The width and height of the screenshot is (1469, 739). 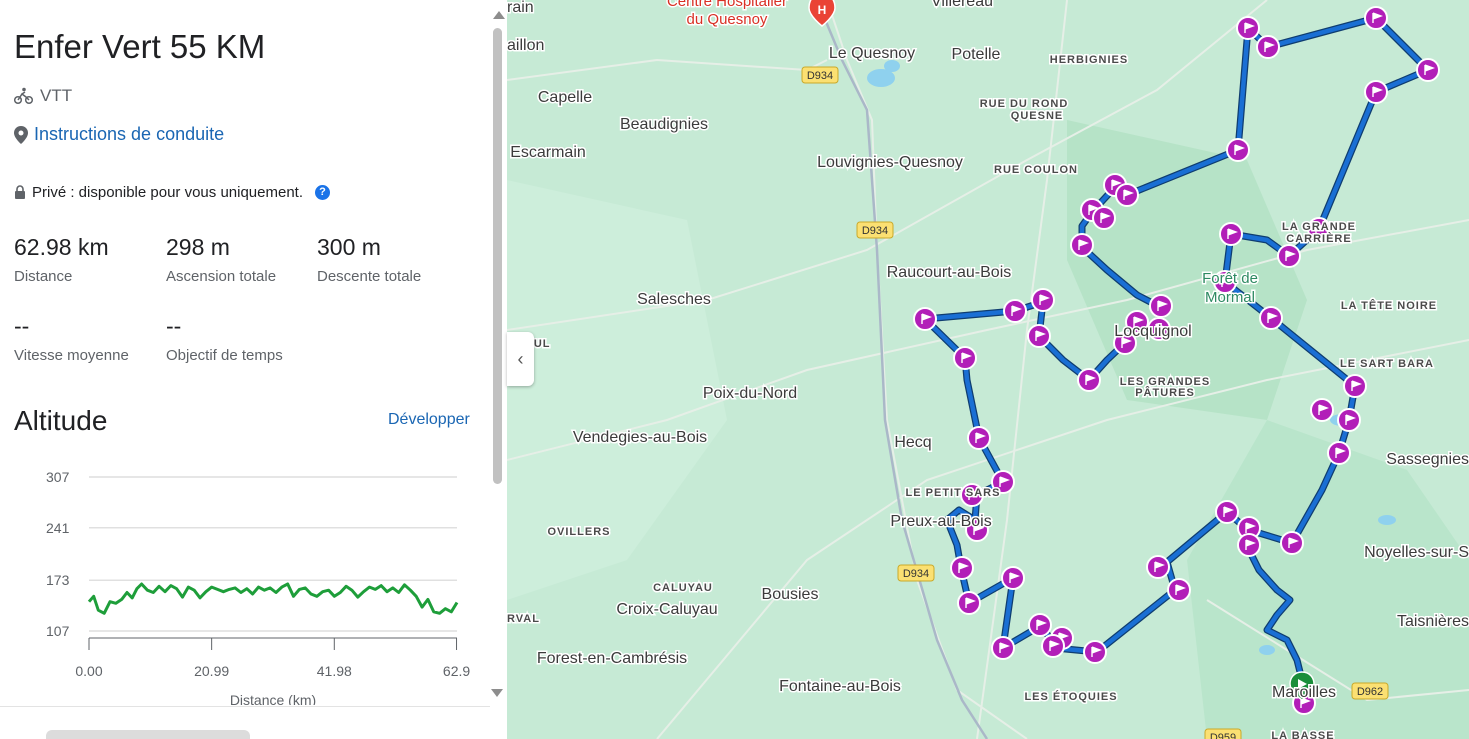 I want to click on road-number-badge: D959, so click(x=1223, y=733).